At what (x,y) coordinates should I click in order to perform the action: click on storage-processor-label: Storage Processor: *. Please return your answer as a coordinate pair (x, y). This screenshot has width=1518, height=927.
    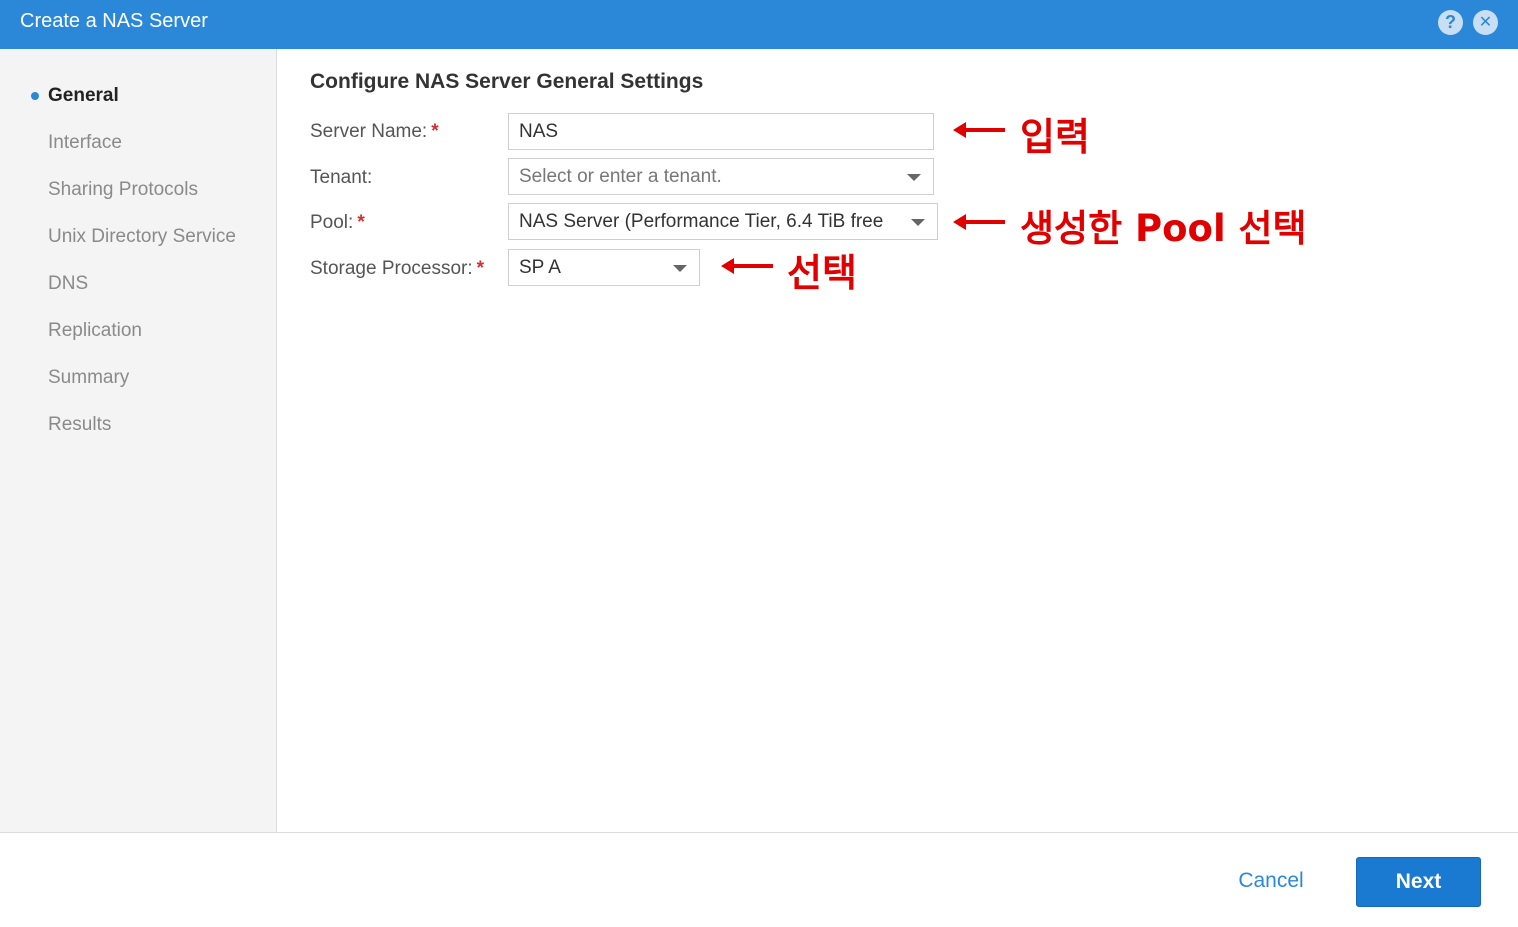
    Looking at the image, I should click on (397, 268).